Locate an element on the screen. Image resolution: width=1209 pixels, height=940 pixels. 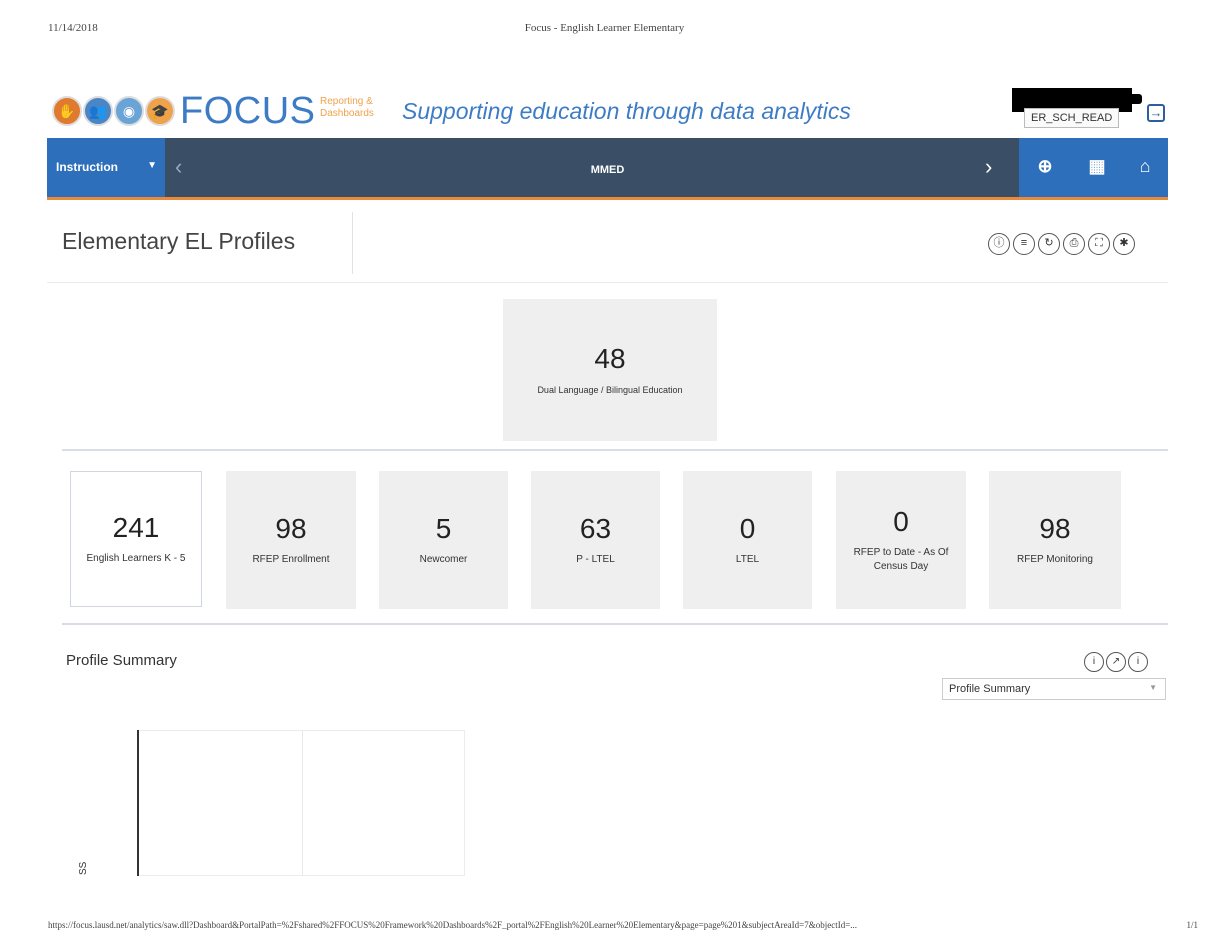
dashboard-page-title: MMED is located at coordinates (607, 170).